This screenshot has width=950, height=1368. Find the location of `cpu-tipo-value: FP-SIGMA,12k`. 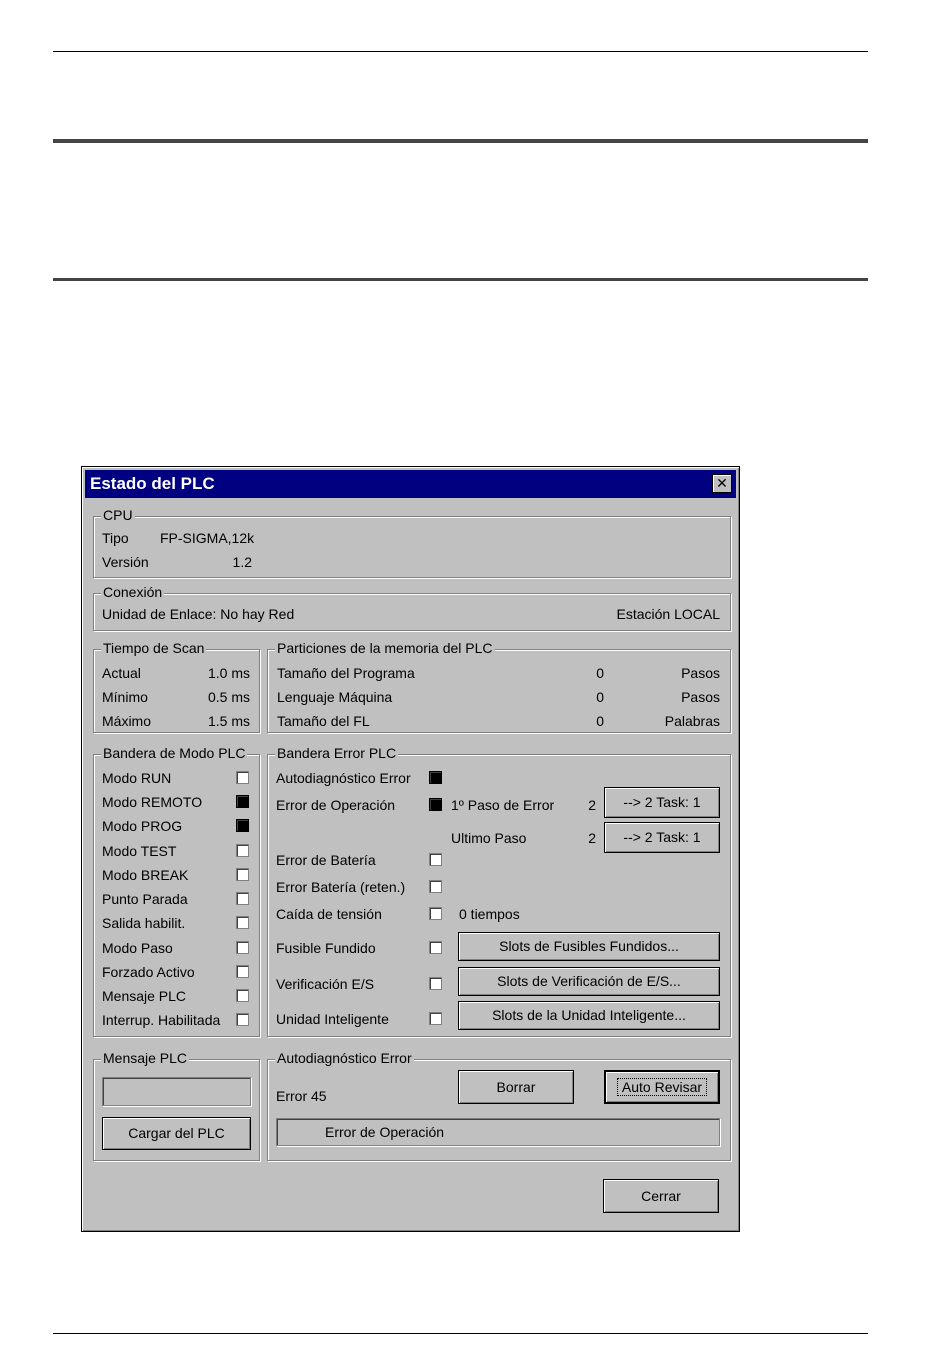

cpu-tipo-value: FP-SIGMA,12k is located at coordinates (207, 538).